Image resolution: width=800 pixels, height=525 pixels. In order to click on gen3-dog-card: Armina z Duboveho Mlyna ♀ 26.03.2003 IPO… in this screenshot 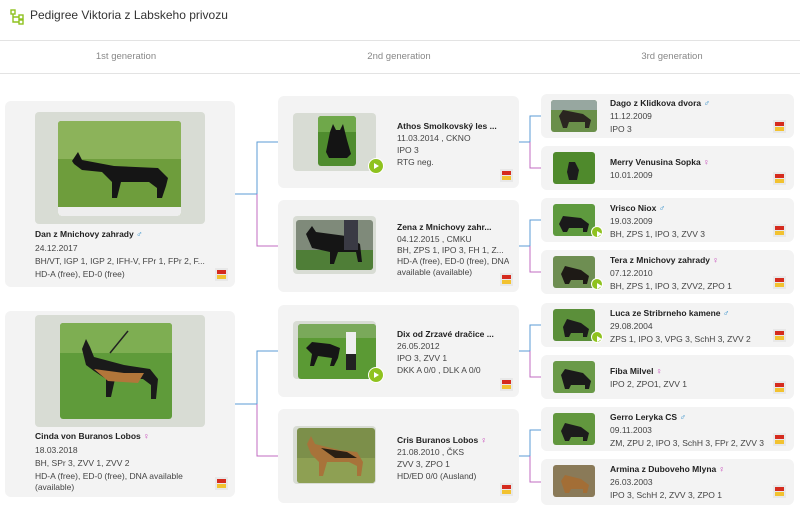, I will do `click(667, 482)`.